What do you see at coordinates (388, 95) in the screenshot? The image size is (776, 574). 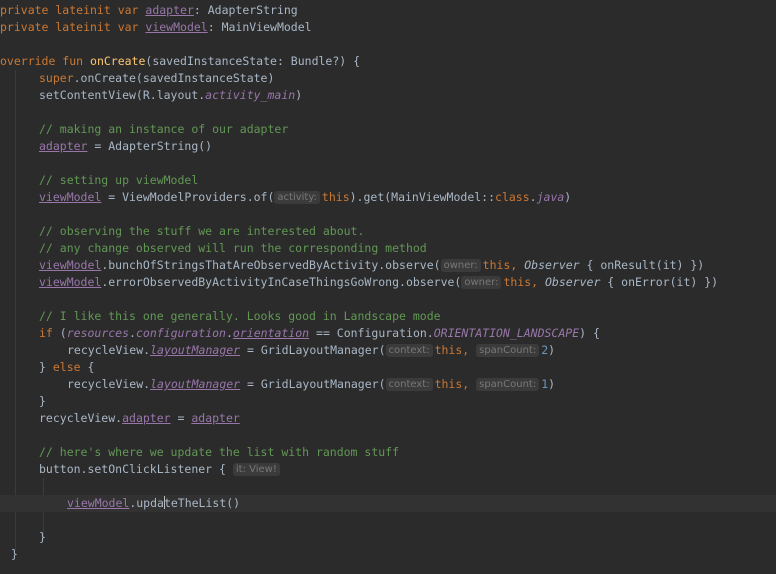 I see `code-line-6: setContentView(R.layout.activity_main)` at bounding box center [388, 95].